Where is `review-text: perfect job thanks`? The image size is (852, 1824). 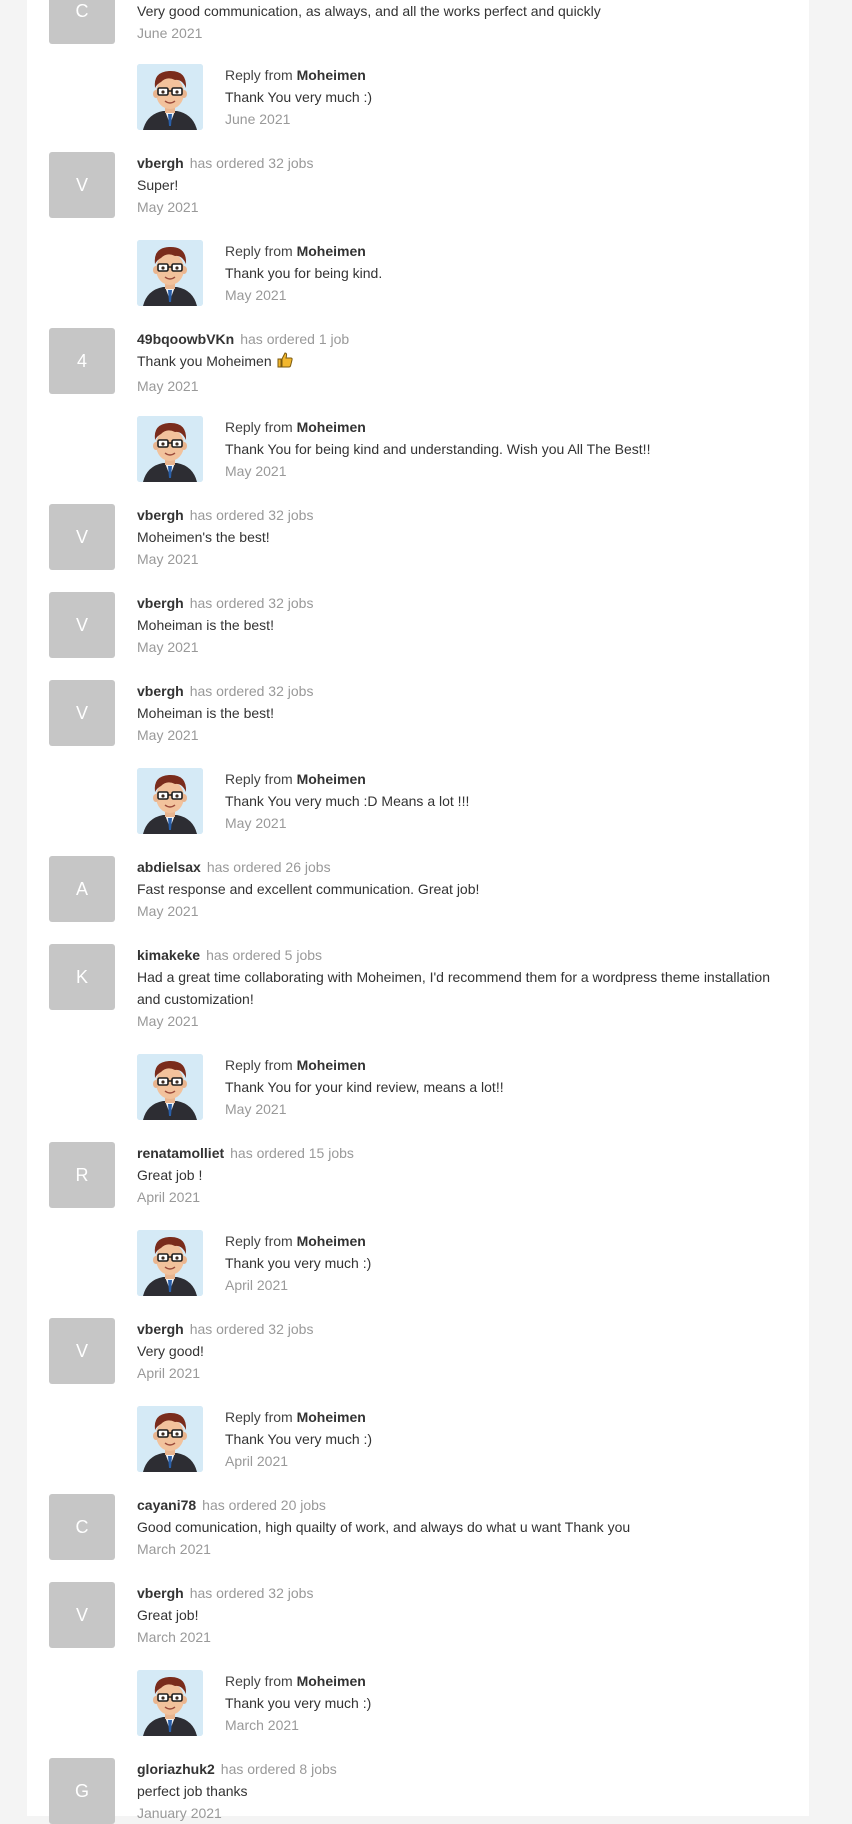
review-text: perfect job thanks is located at coordinates (192, 1791).